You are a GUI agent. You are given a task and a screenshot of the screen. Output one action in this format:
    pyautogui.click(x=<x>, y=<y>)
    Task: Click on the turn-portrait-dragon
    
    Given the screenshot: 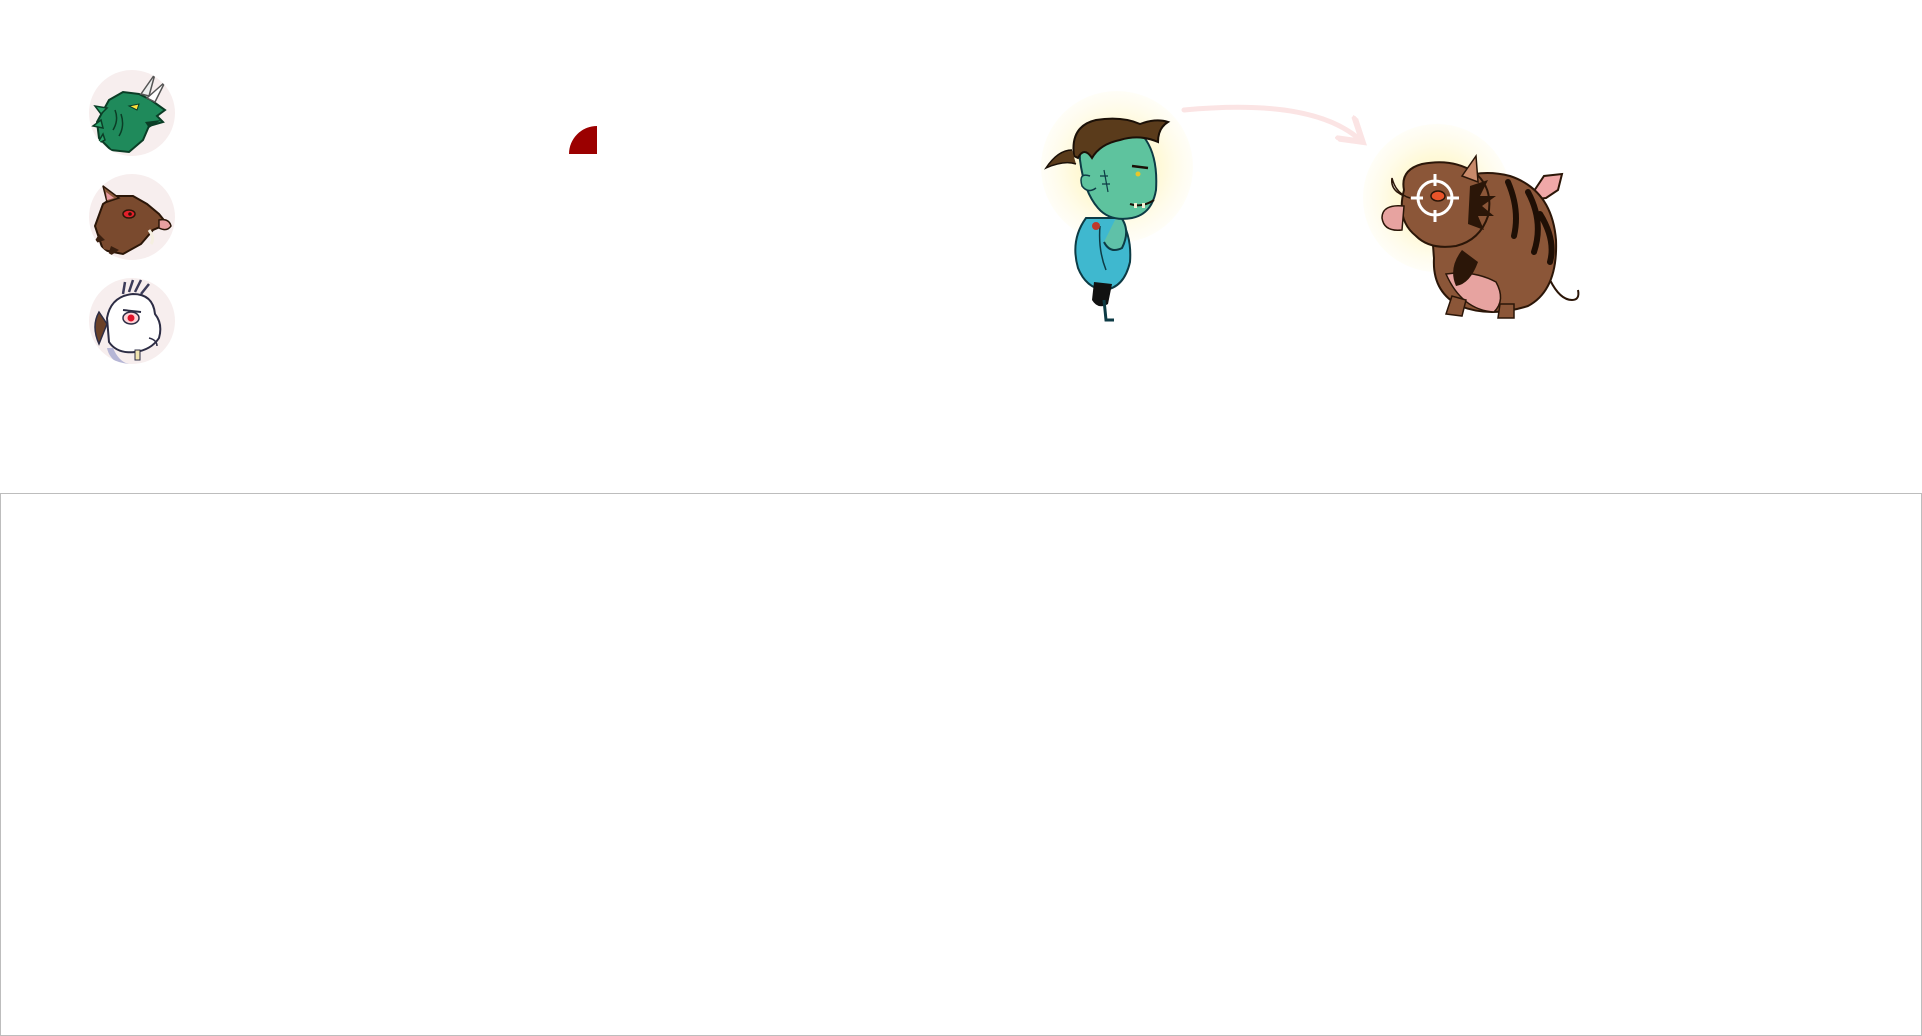 What is the action you would take?
    pyautogui.click(x=132, y=113)
    